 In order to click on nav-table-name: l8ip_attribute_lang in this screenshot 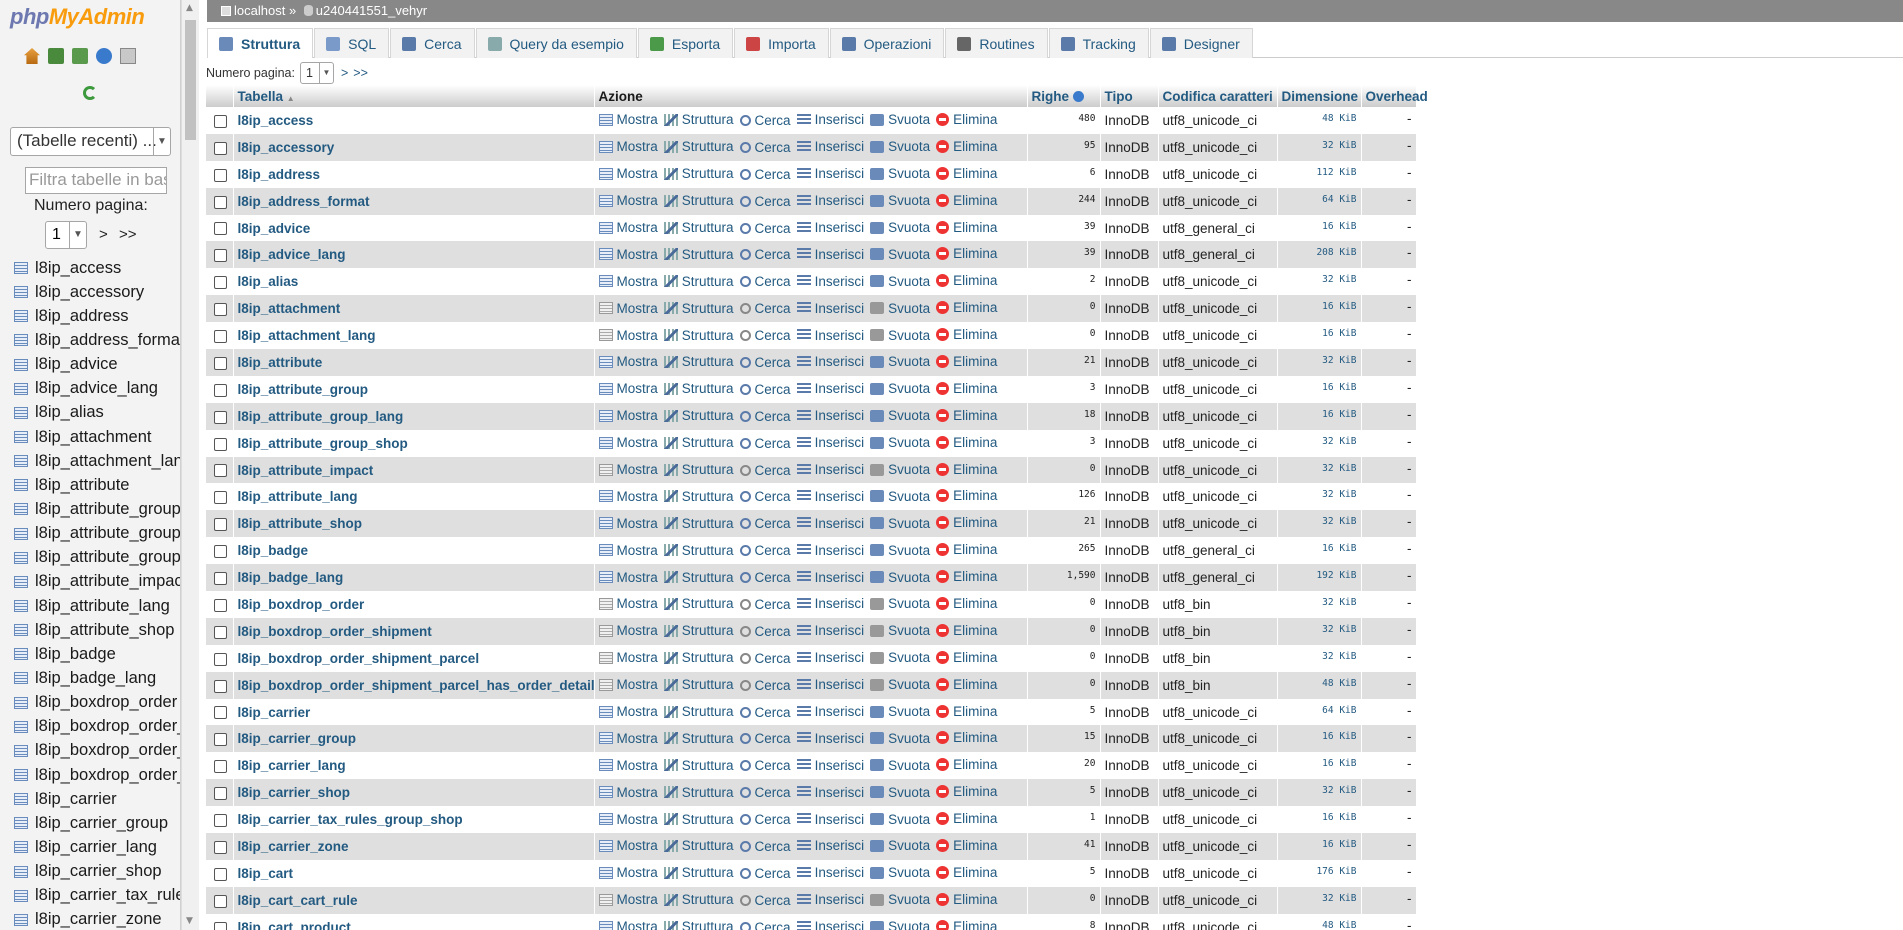, I will do `click(102, 606)`.